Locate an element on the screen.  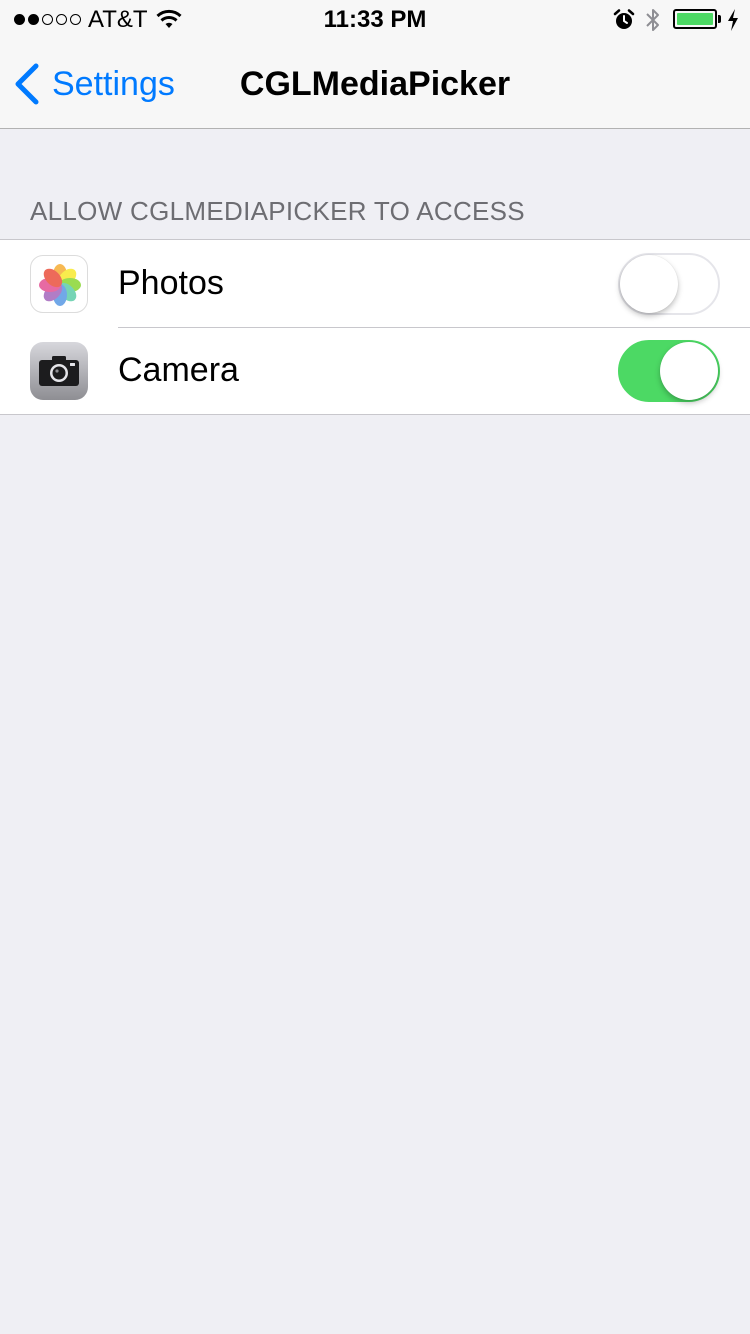
photos-icon is located at coordinates (59, 283).